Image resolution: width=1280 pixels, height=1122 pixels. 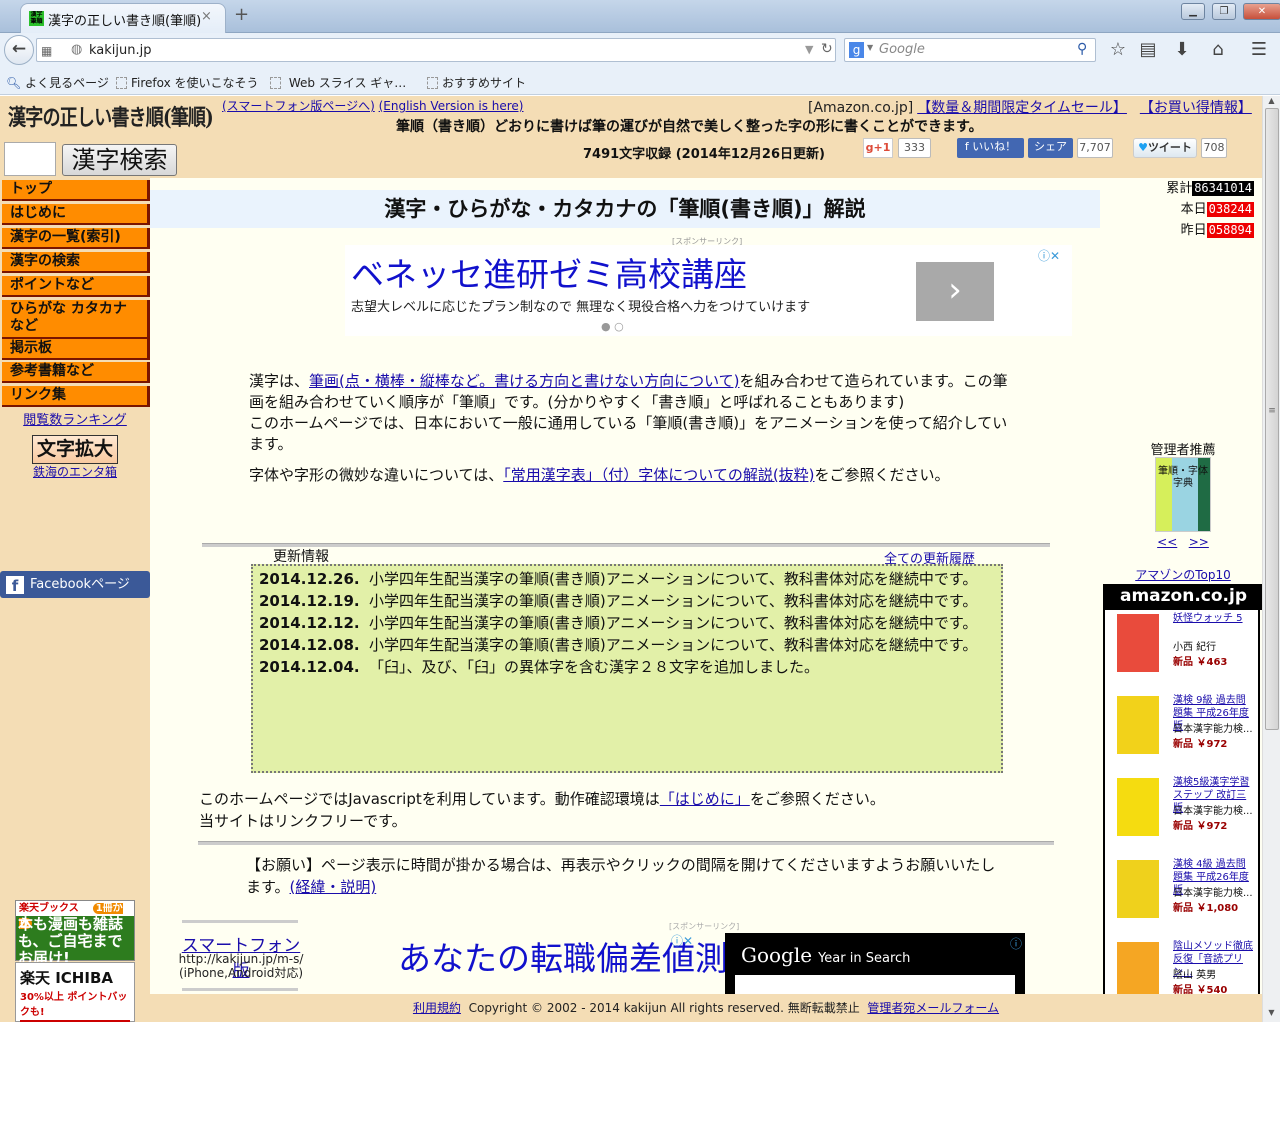 What do you see at coordinates (1182, 49) in the screenshot?
I see `downloads-icon: ⬇` at bounding box center [1182, 49].